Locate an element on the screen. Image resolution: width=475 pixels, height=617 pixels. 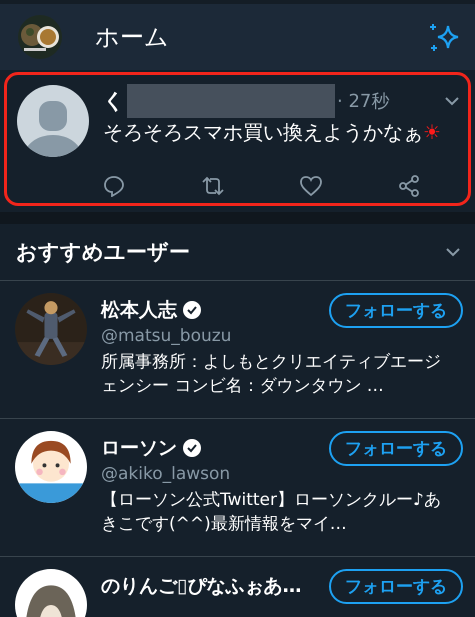
page-title: ホーム is located at coordinates (132, 37).